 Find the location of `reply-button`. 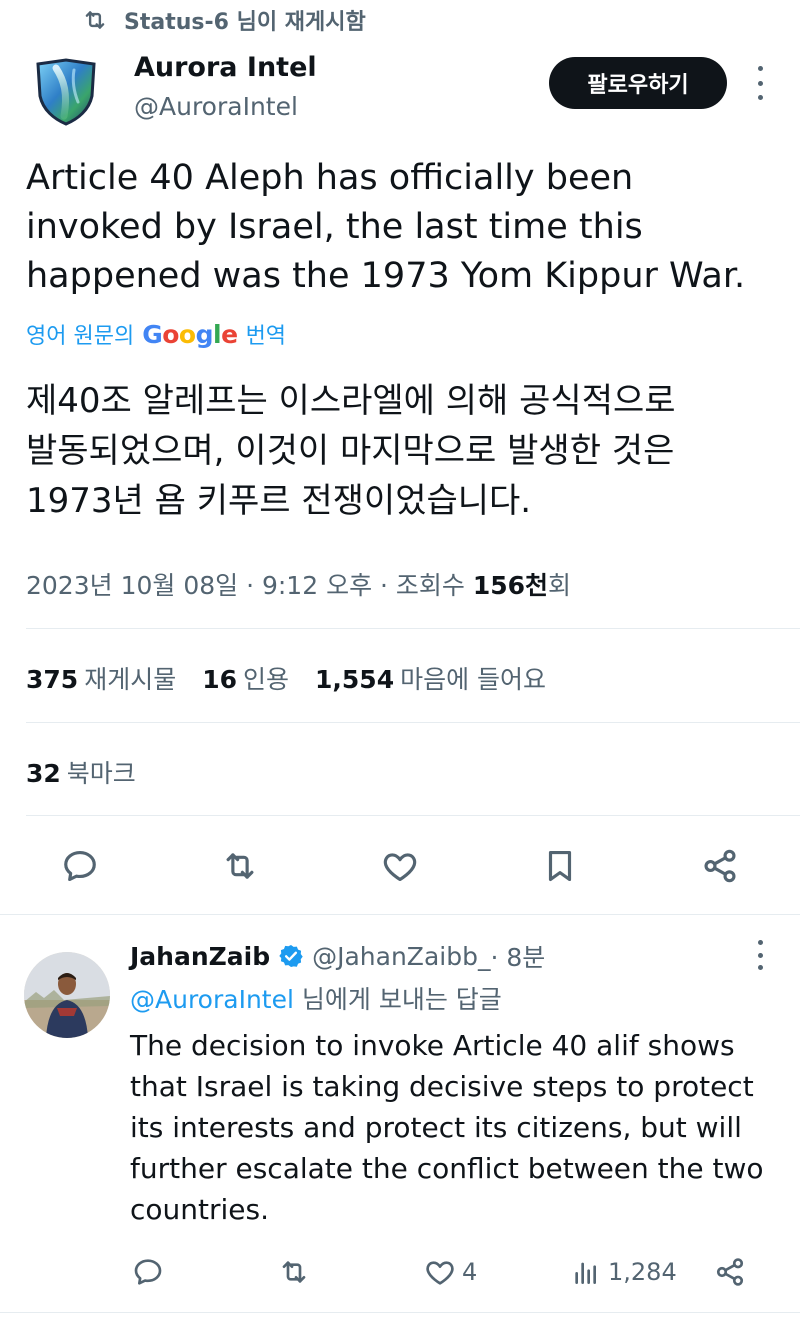

reply-button is located at coordinates (80, 866).